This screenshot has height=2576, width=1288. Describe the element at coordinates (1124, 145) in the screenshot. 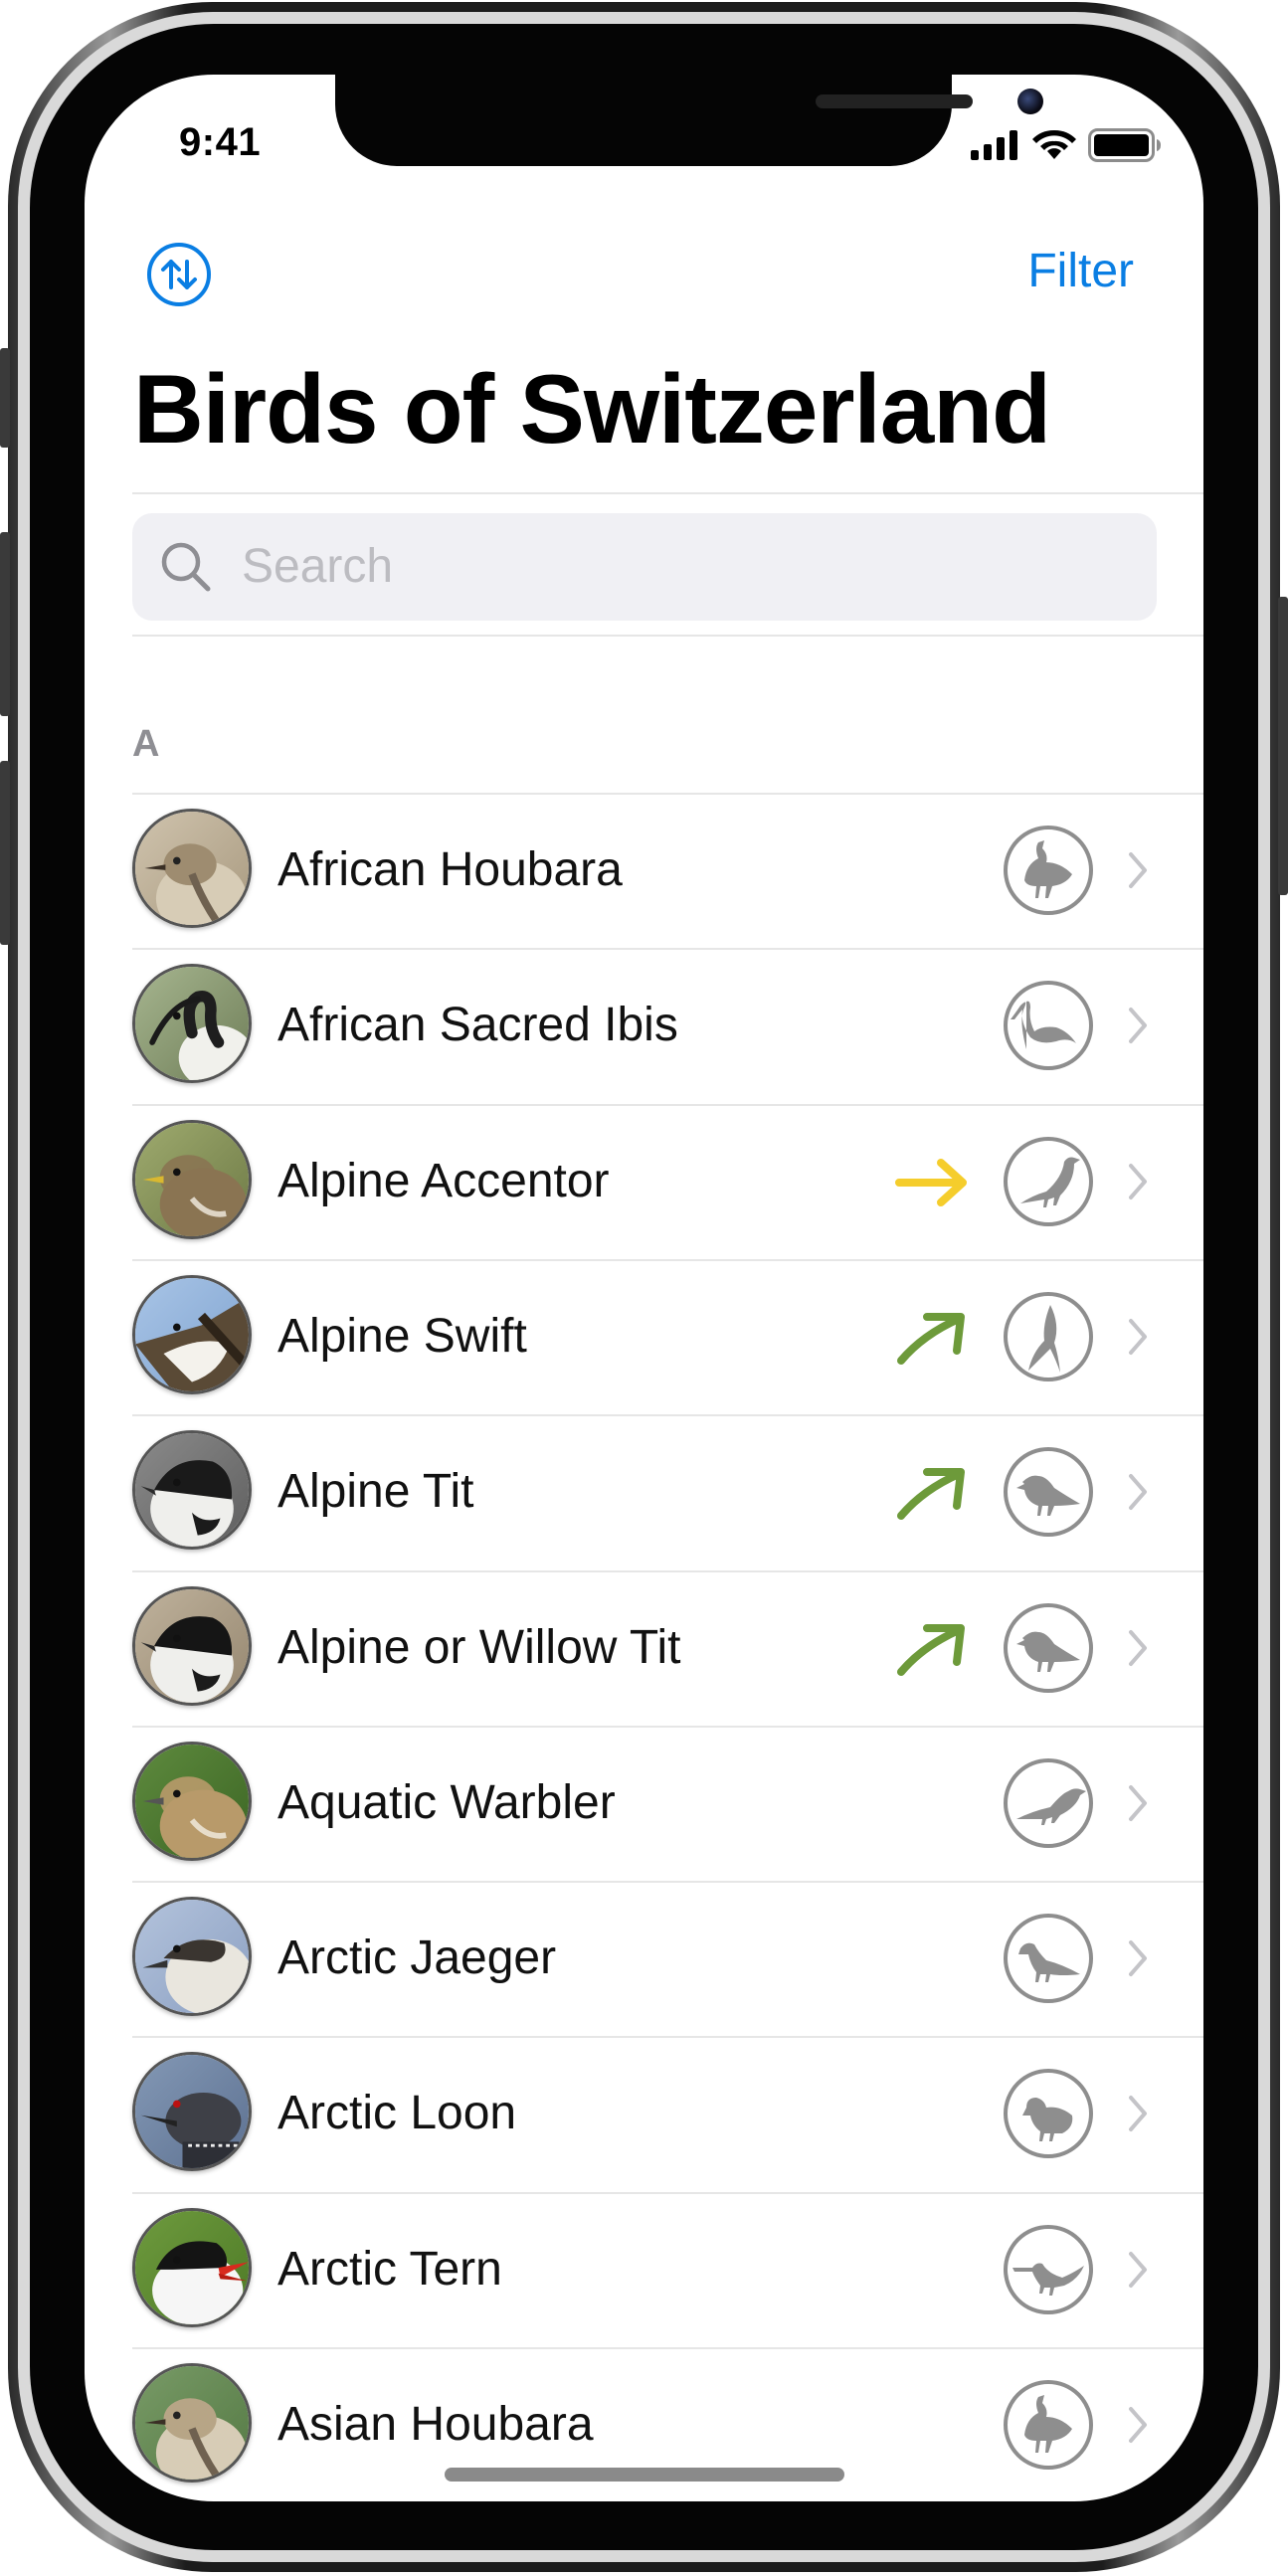

I see `battery-icon` at that location.